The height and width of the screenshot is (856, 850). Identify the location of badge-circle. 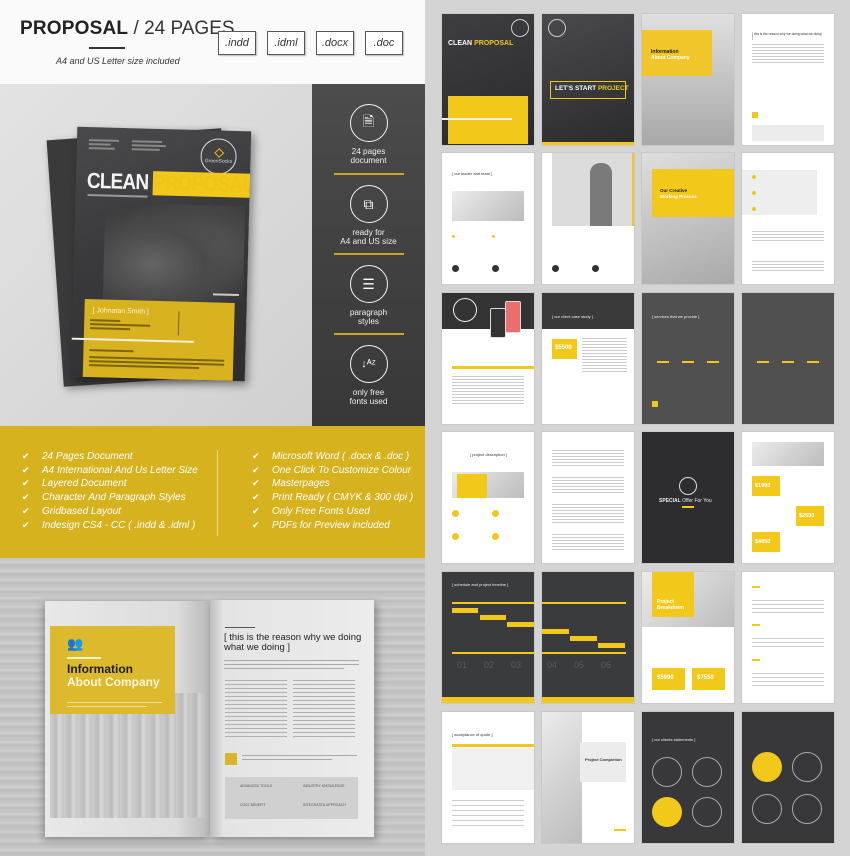
(465, 310).